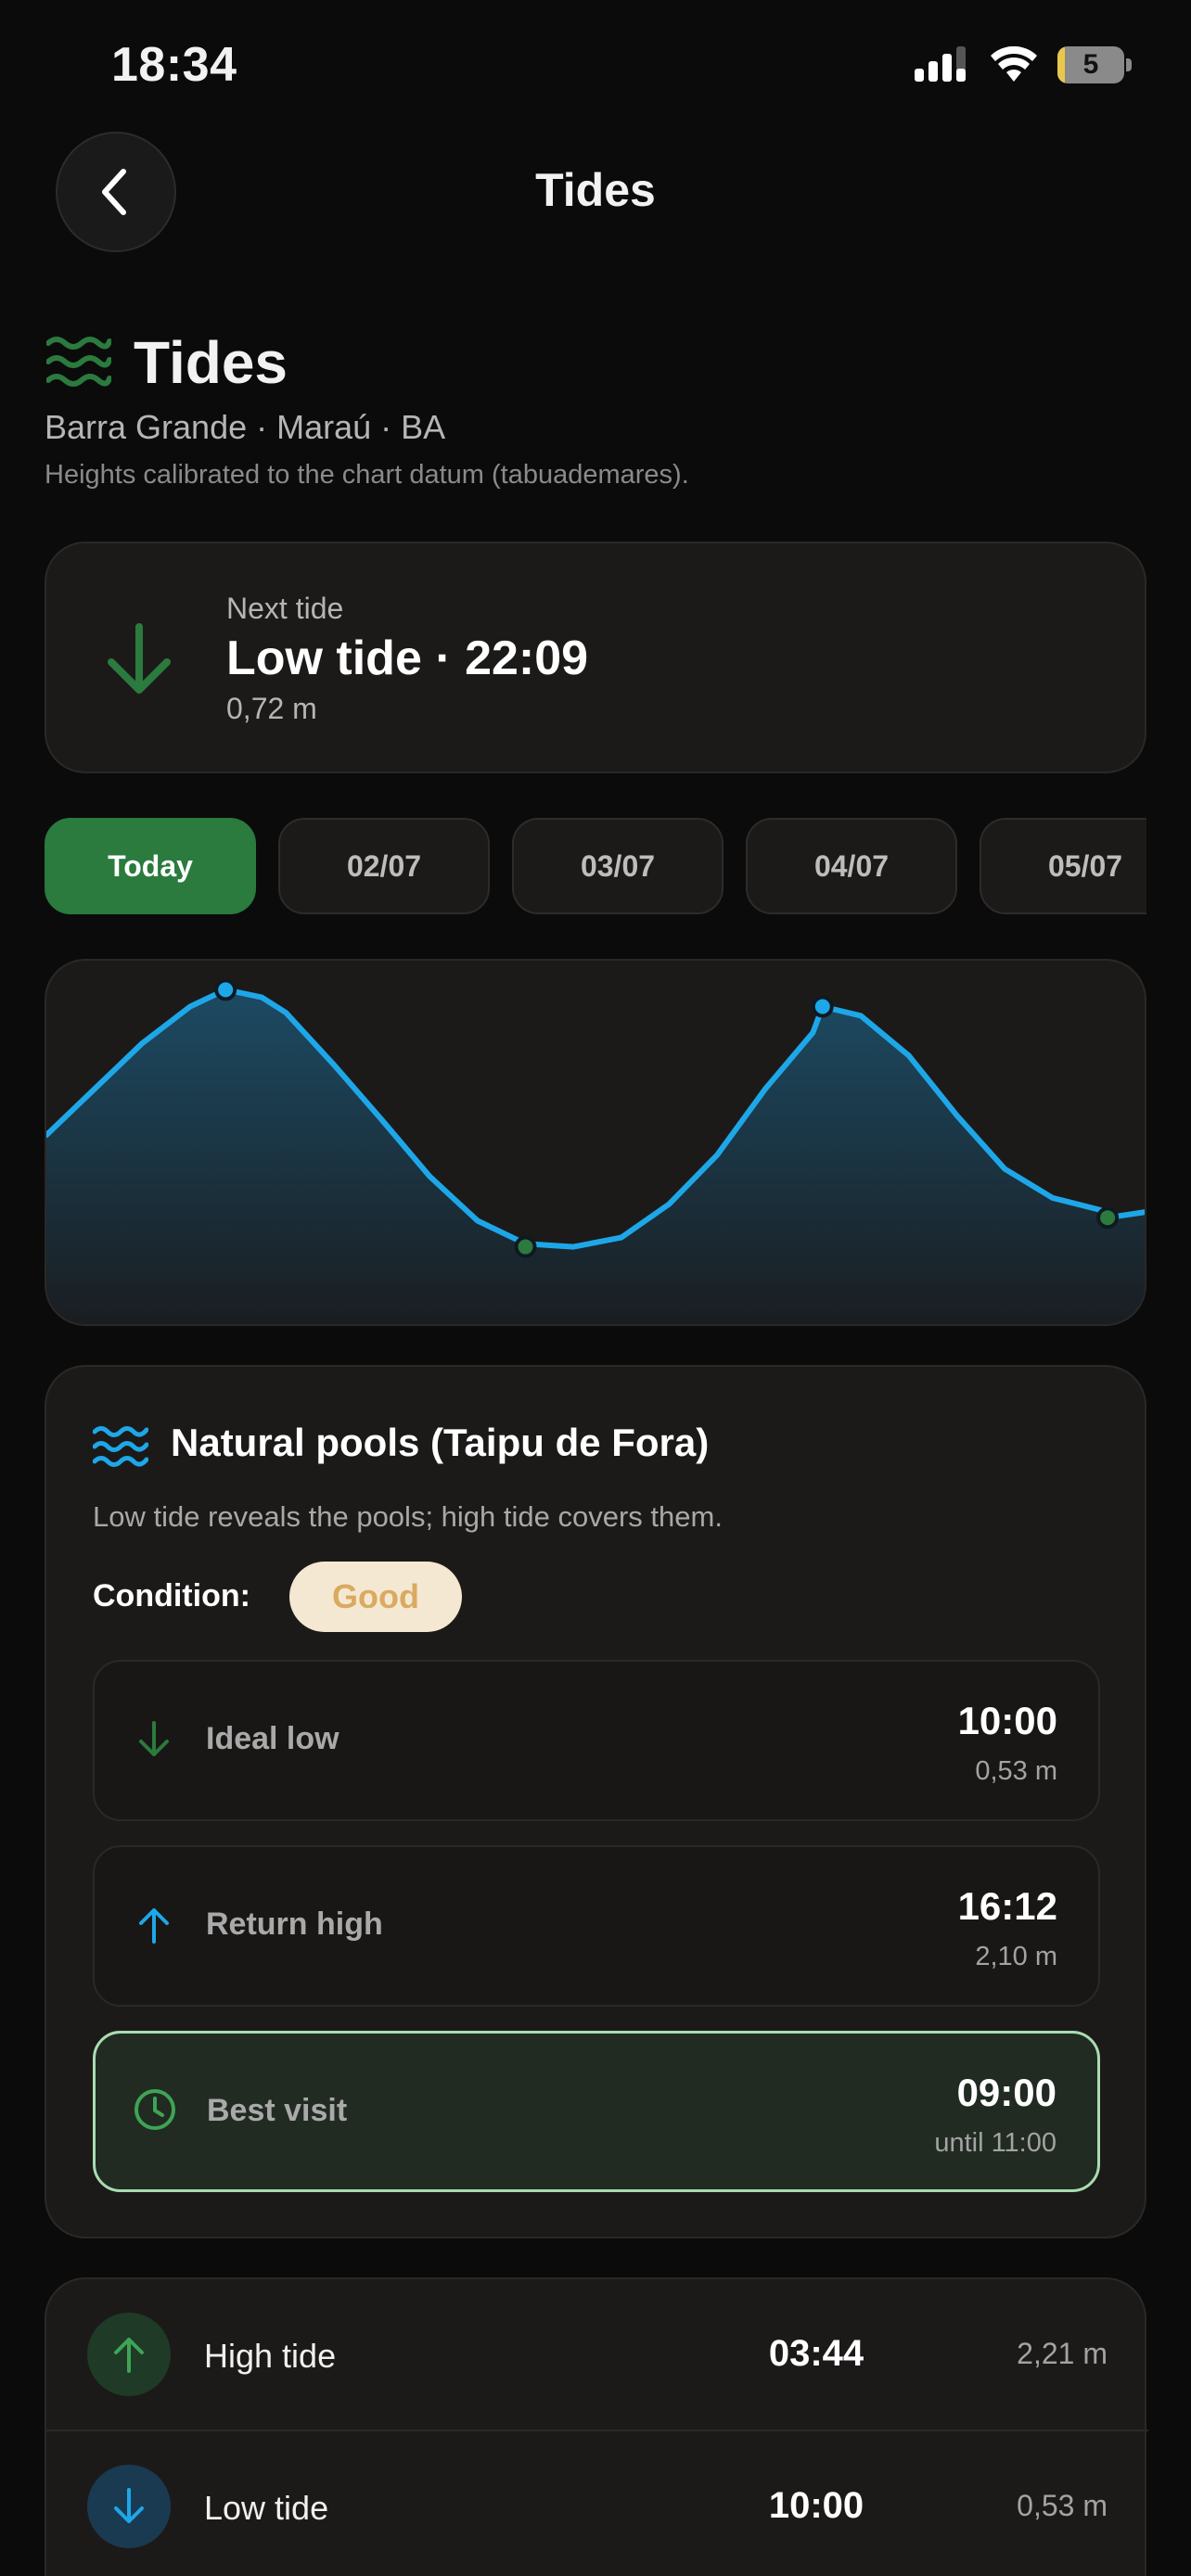 The height and width of the screenshot is (2576, 1191). What do you see at coordinates (1063, 866) in the screenshot?
I see `tab-05-07: 05/07` at bounding box center [1063, 866].